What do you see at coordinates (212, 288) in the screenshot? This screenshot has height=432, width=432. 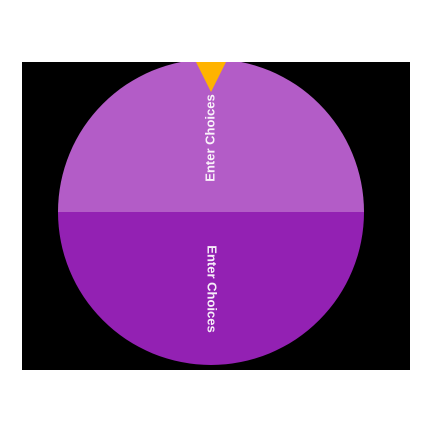 I see `wheel-segment-2-label: Enter Choices` at bounding box center [212, 288].